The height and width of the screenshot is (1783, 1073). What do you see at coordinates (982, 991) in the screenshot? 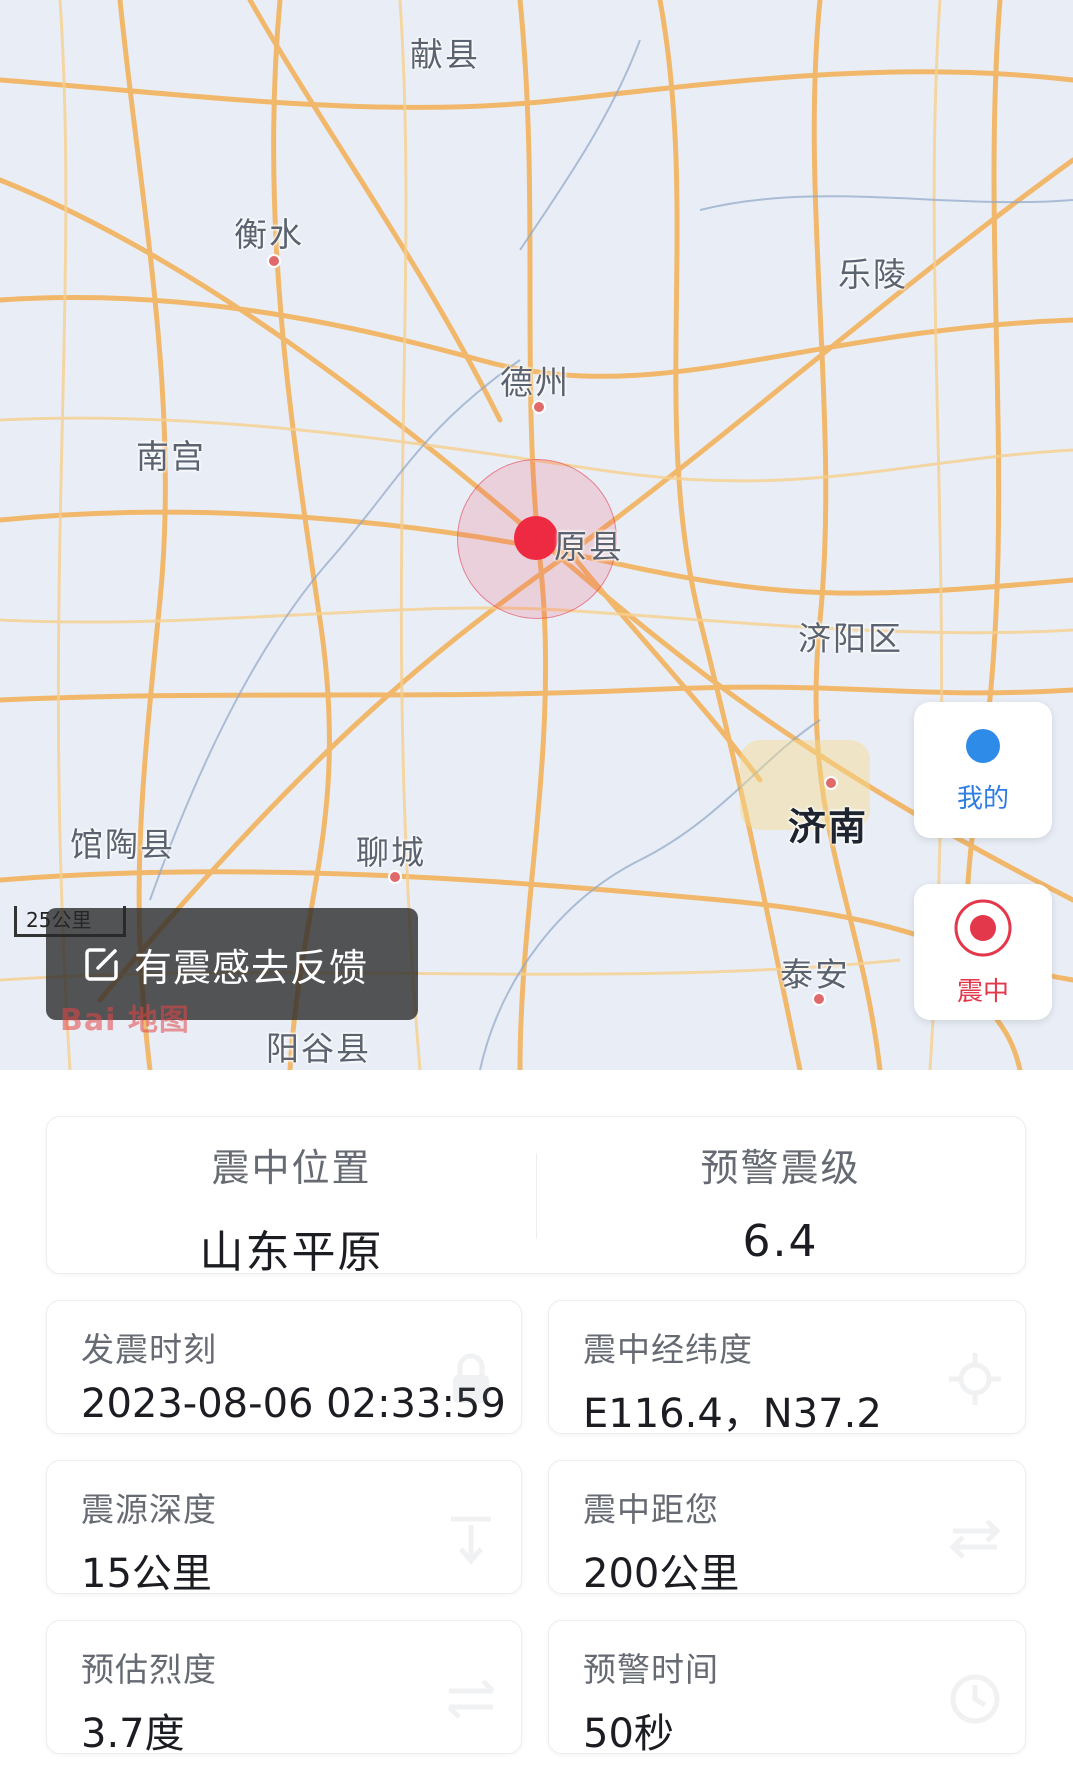
I see `locate-epicenter-label: 震中` at bounding box center [982, 991].